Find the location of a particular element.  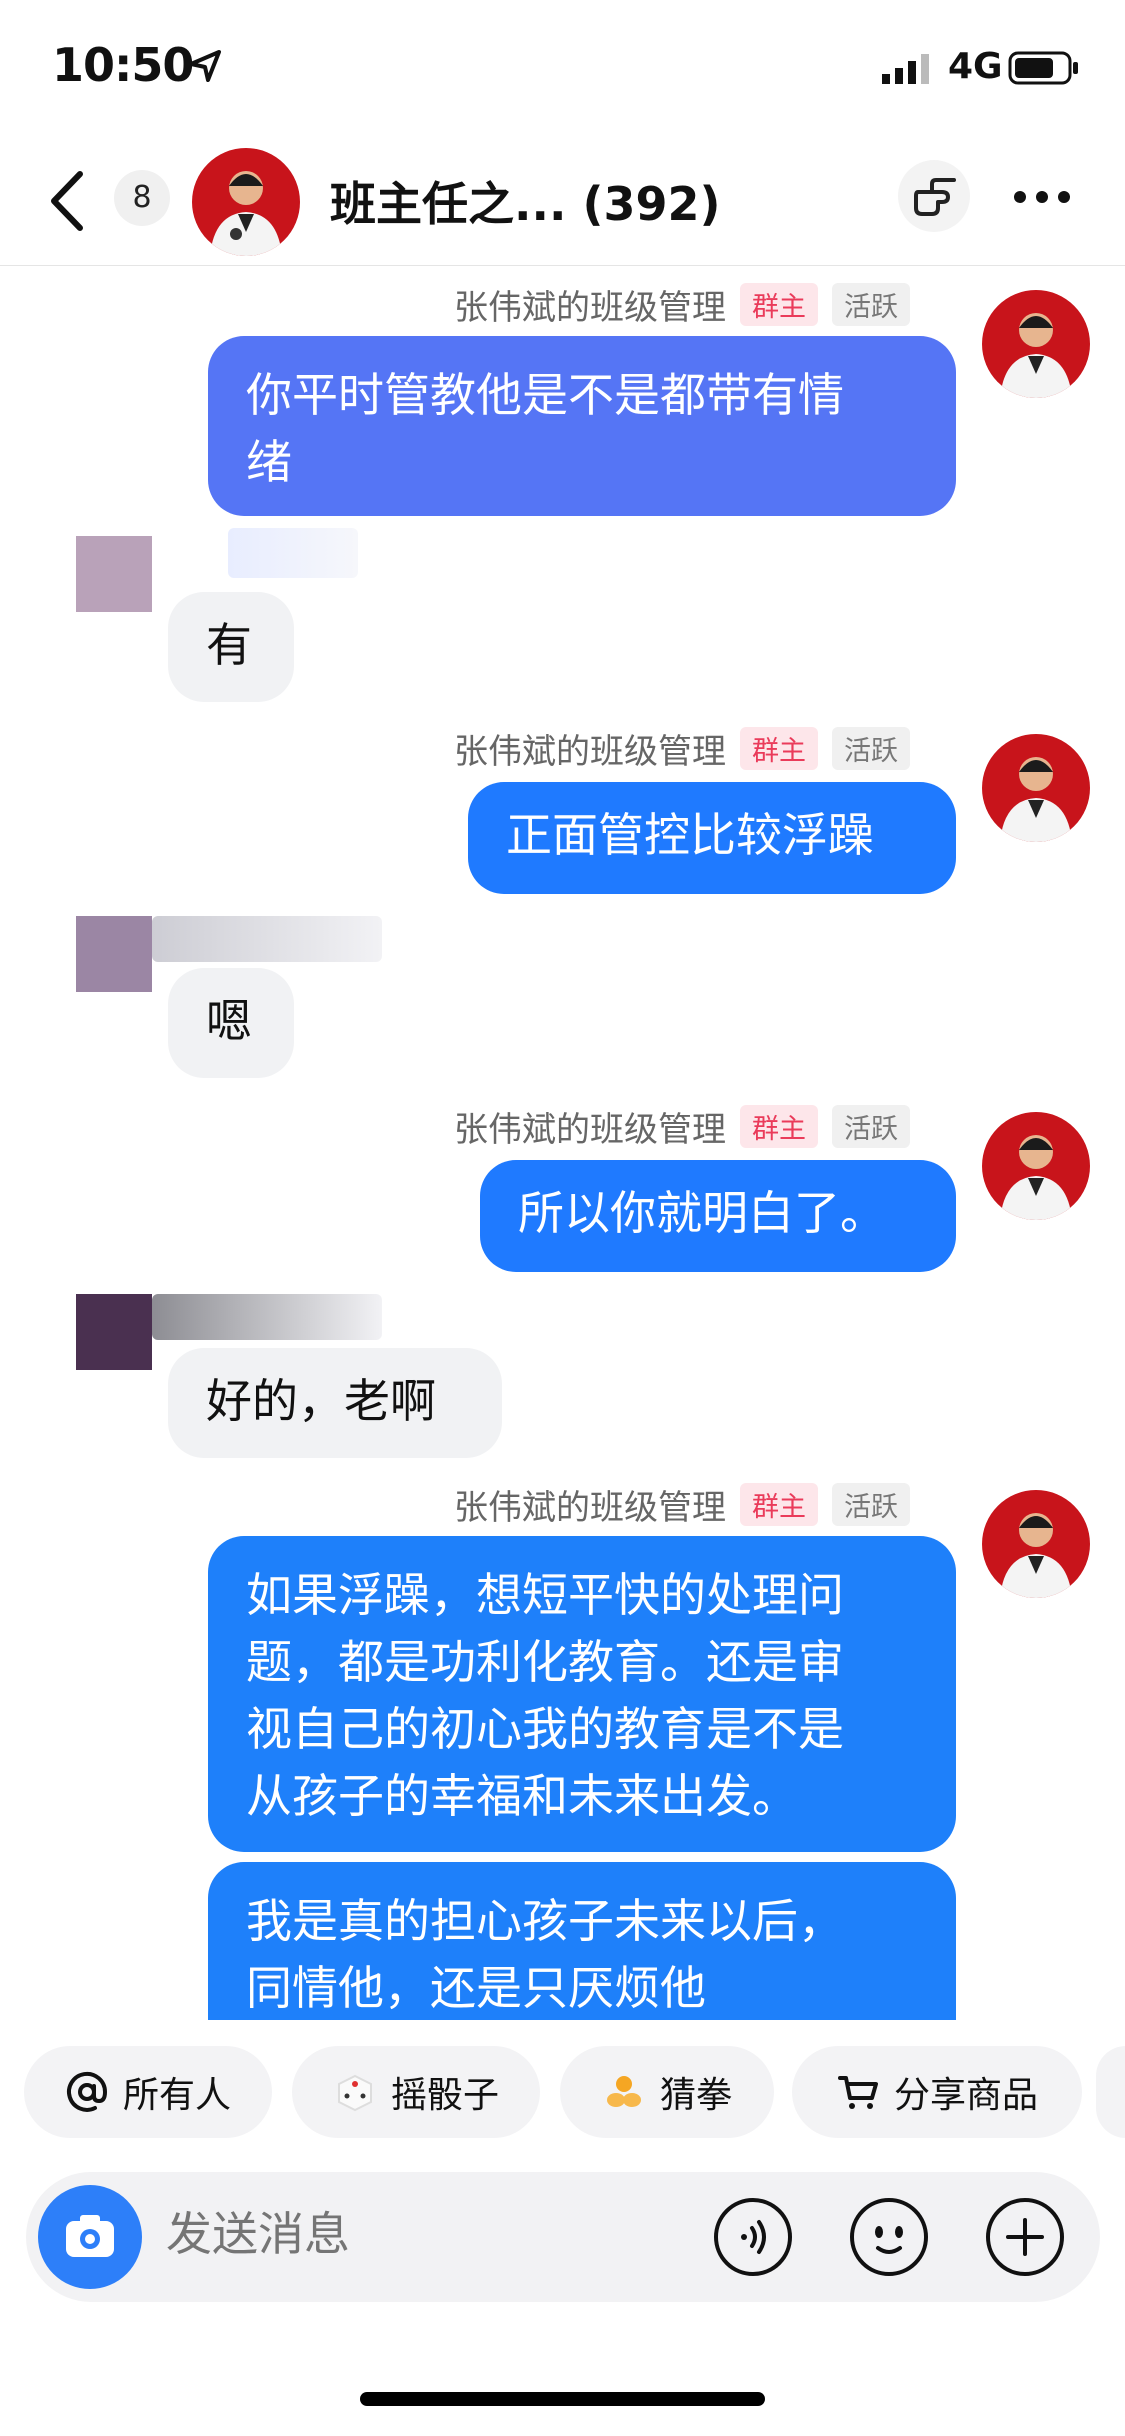

share-product-chip: 分享商品 is located at coordinates (937, 2092).